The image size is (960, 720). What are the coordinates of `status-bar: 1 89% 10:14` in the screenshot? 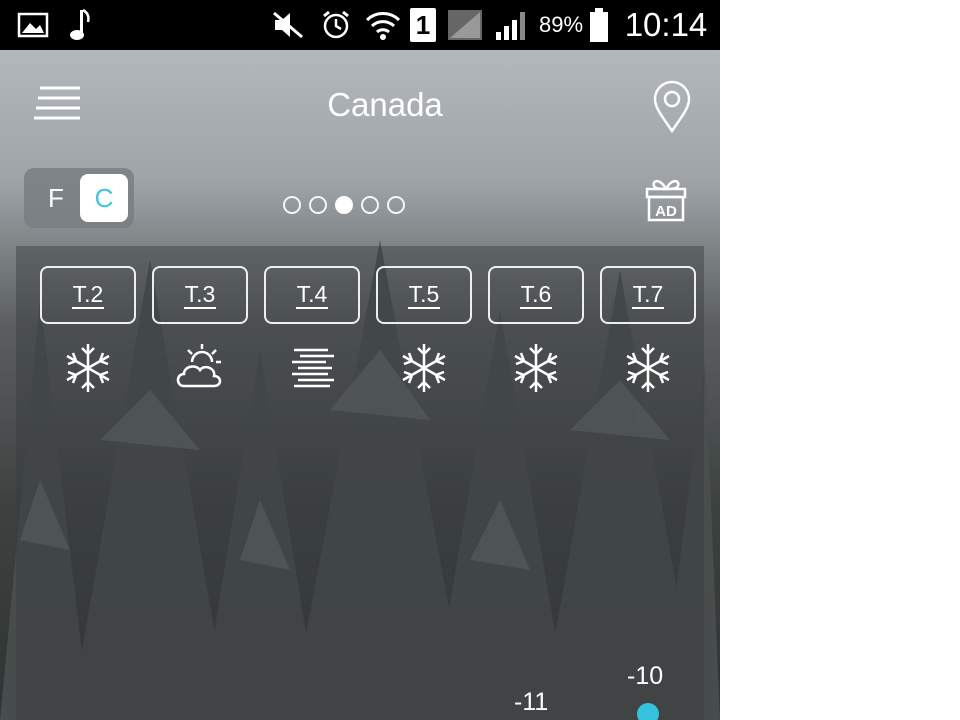 It's located at (360, 25).